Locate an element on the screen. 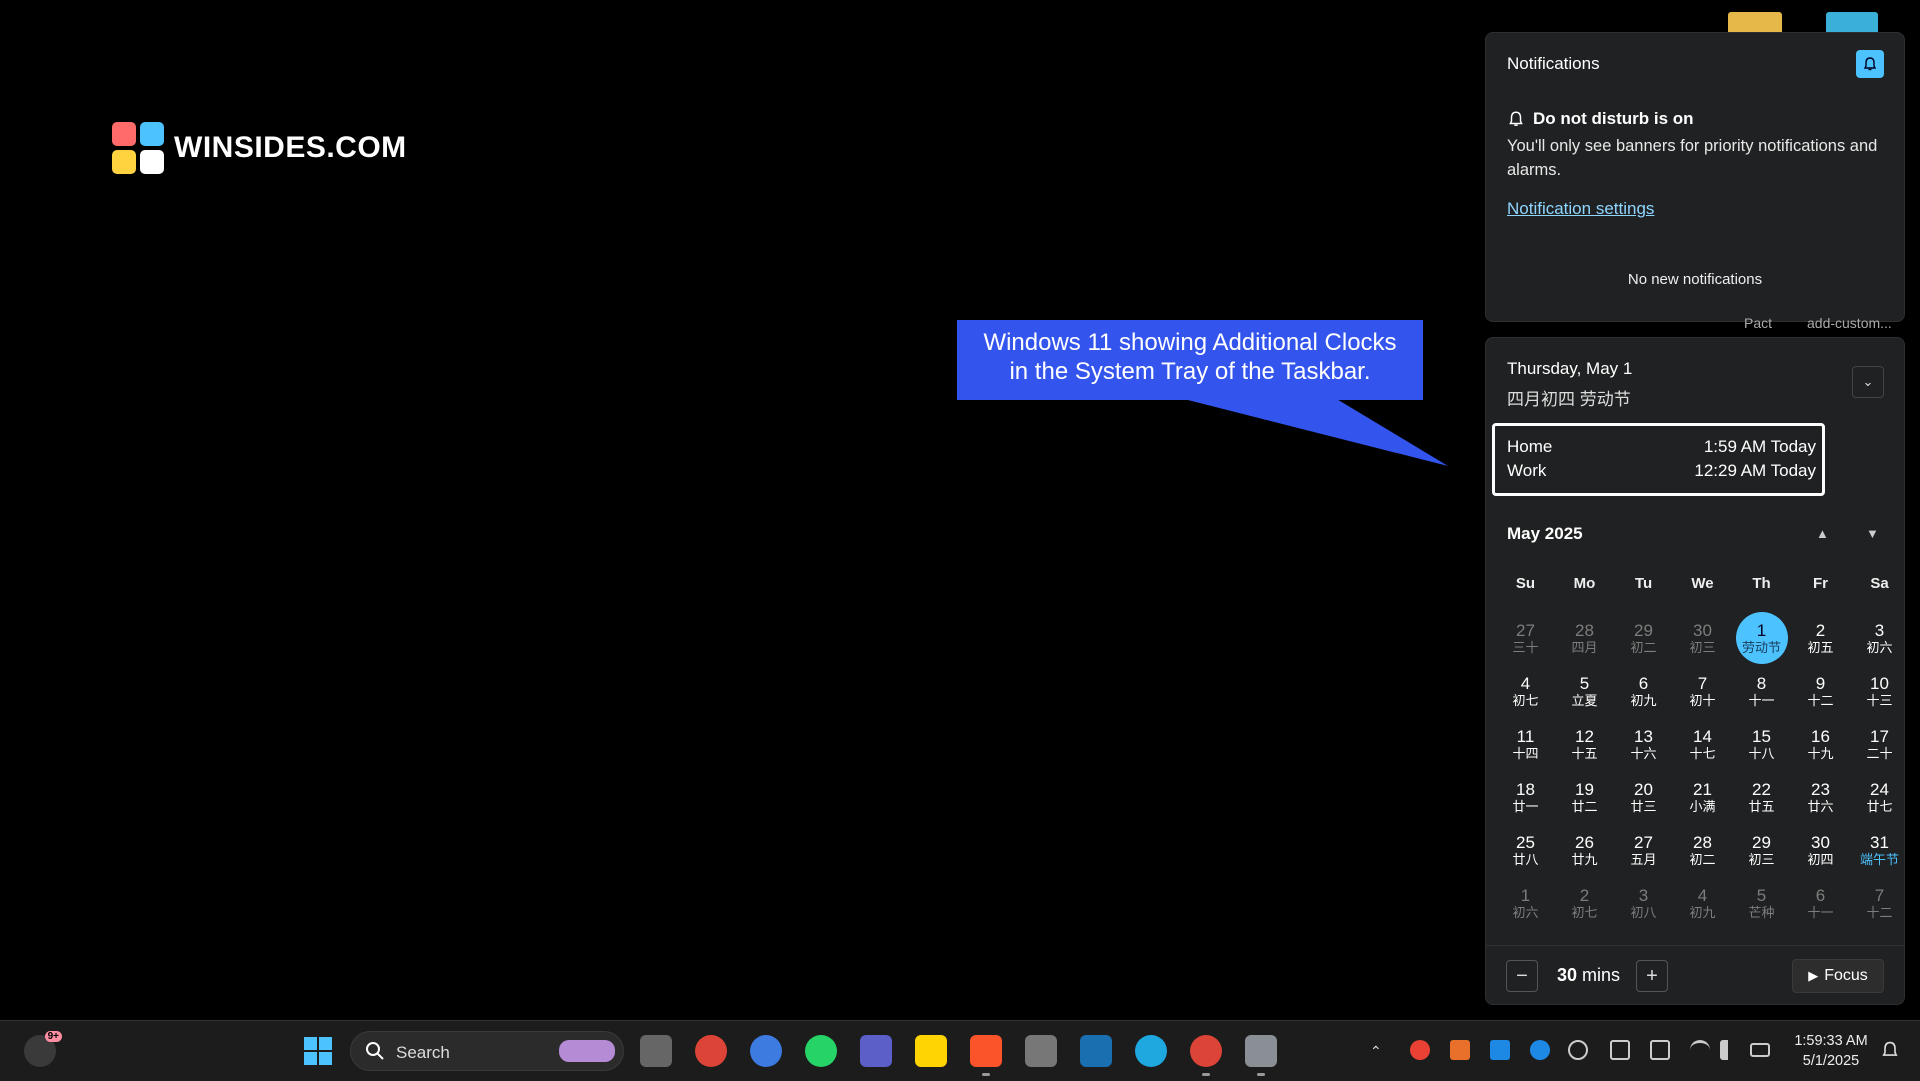 The height and width of the screenshot is (1081, 1920). calendar-day: 16十九 is located at coordinates (1821, 744).